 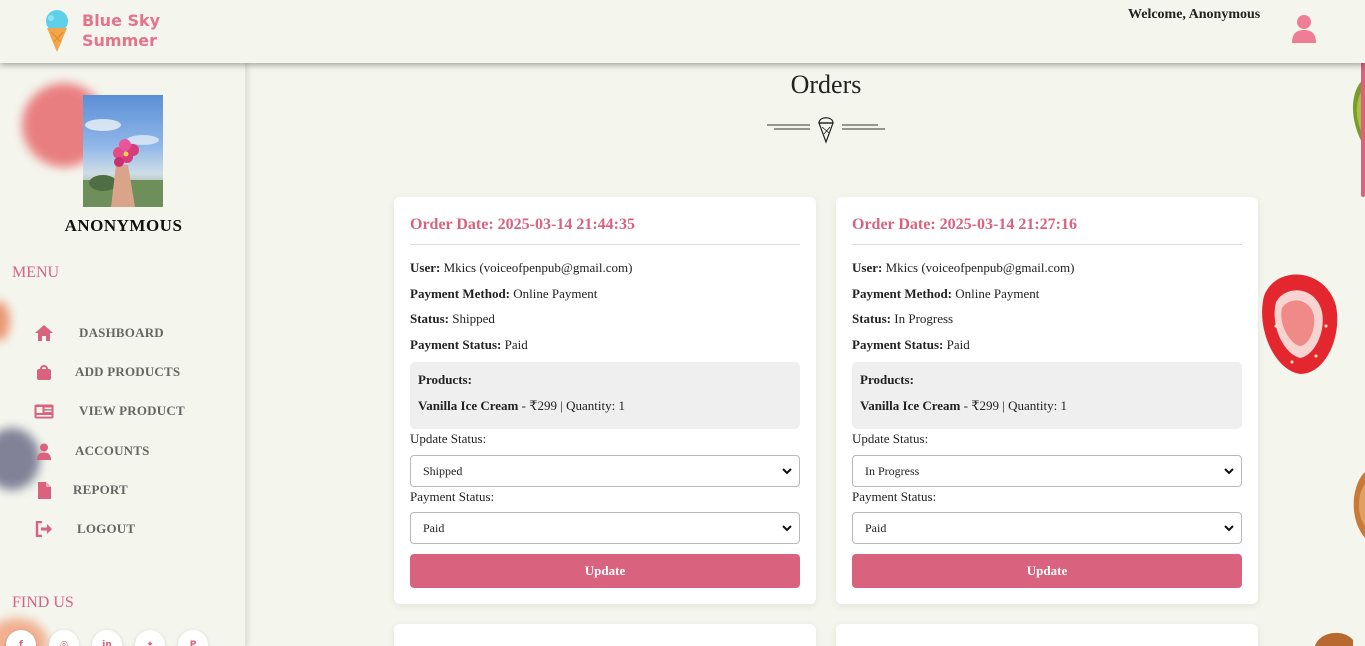 What do you see at coordinates (898, 344) in the screenshot?
I see `field-label: Payment Status:` at bounding box center [898, 344].